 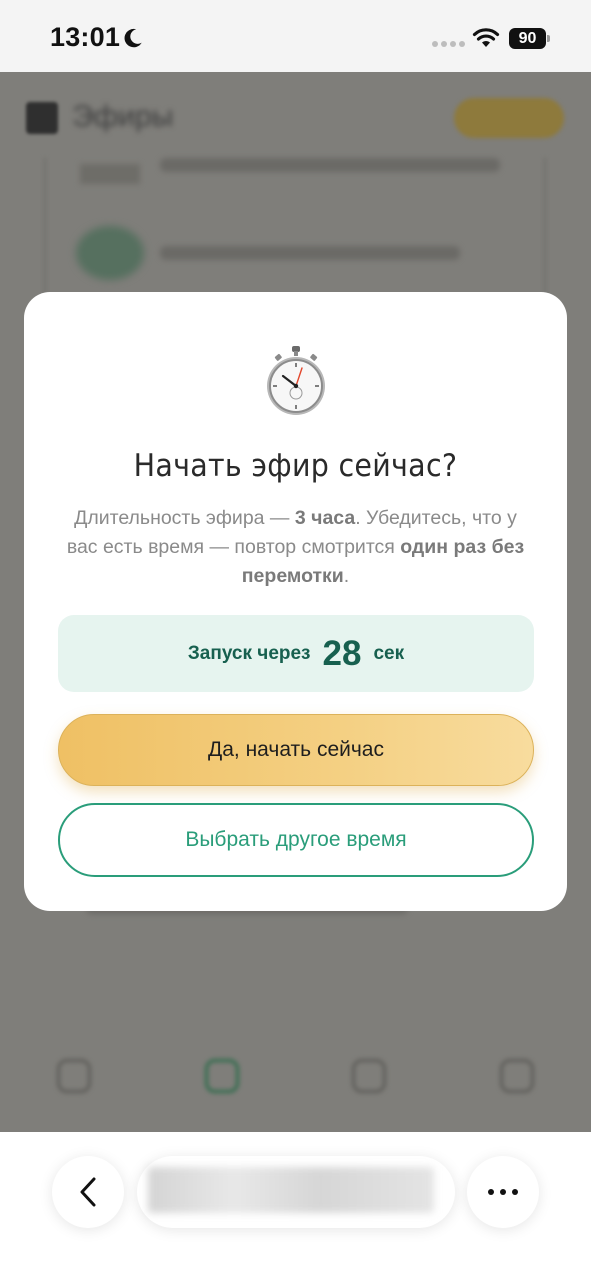 What do you see at coordinates (296, 840) in the screenshot?
I see `choose-other-time-button: Выбрать другое время` at bounding box center [296, 840].